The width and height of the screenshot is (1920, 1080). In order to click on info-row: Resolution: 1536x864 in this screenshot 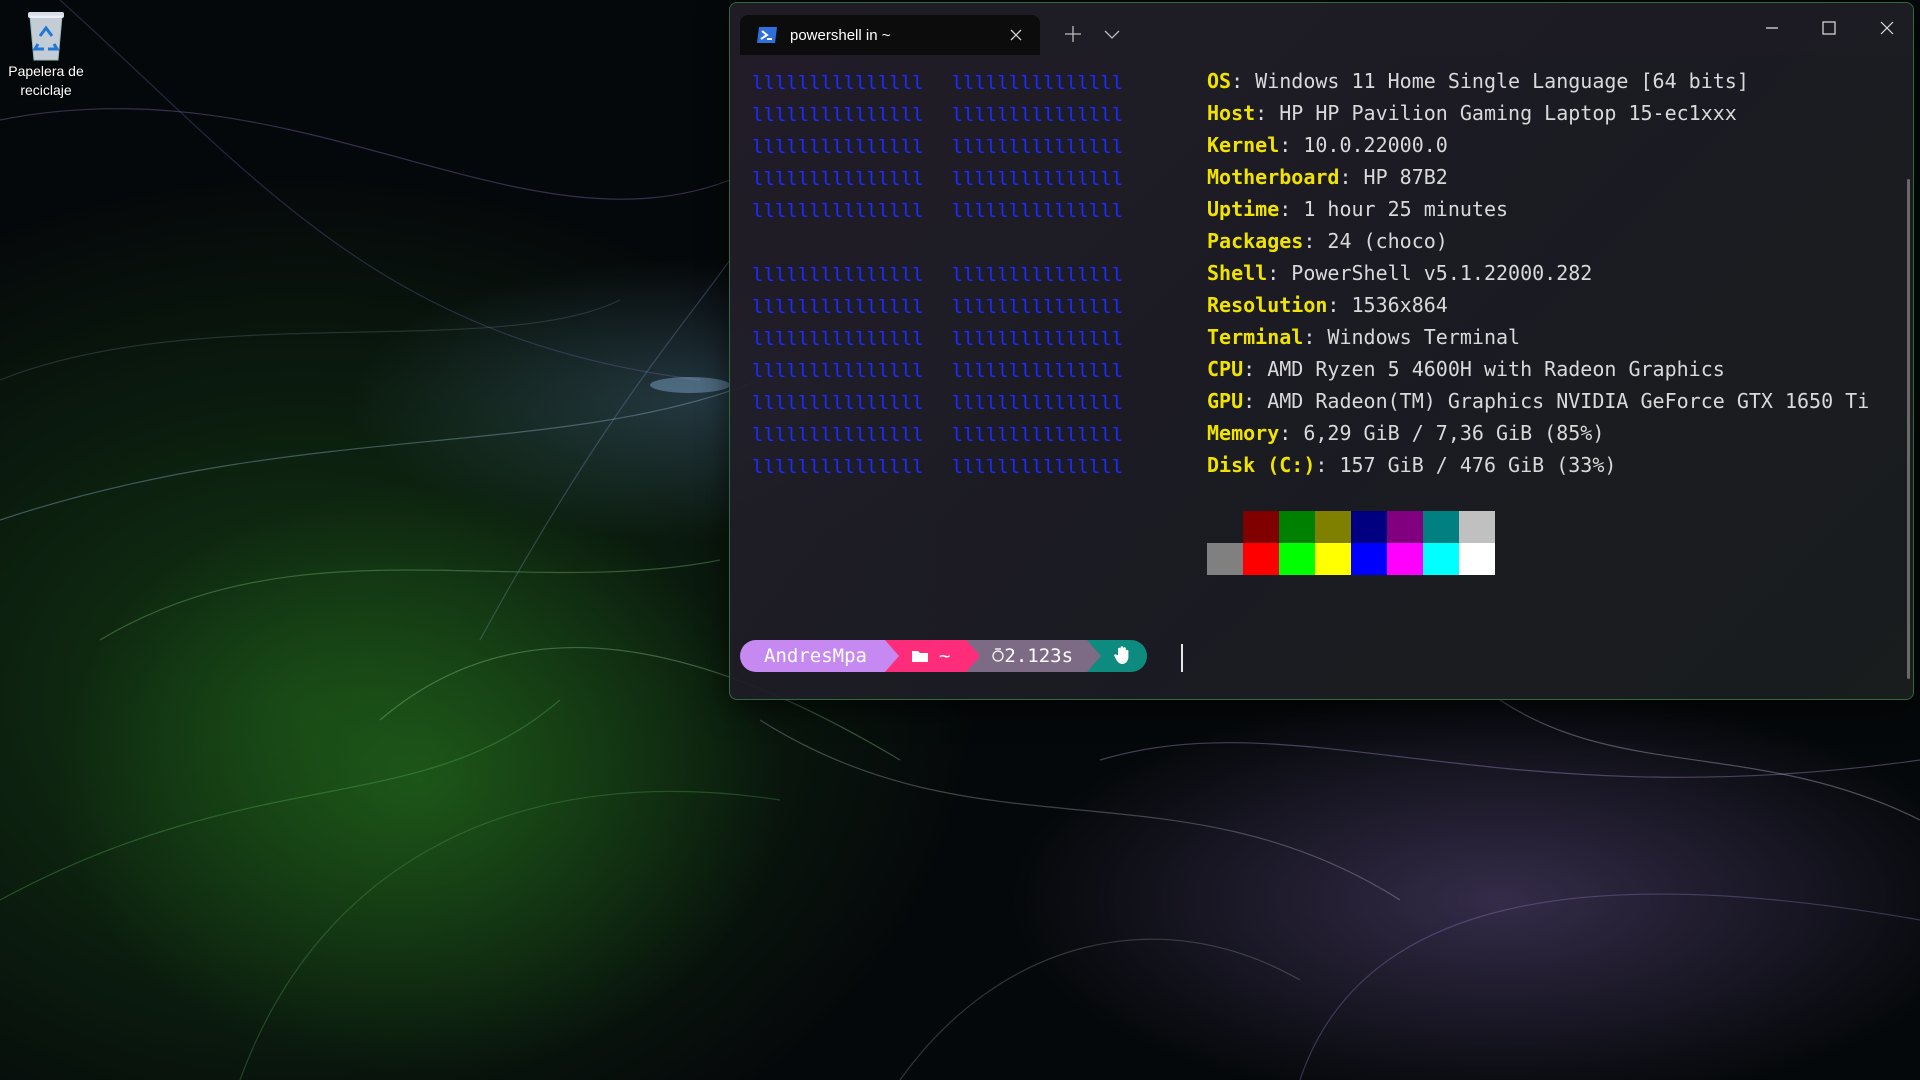, I will do `click(1327, 305)`.